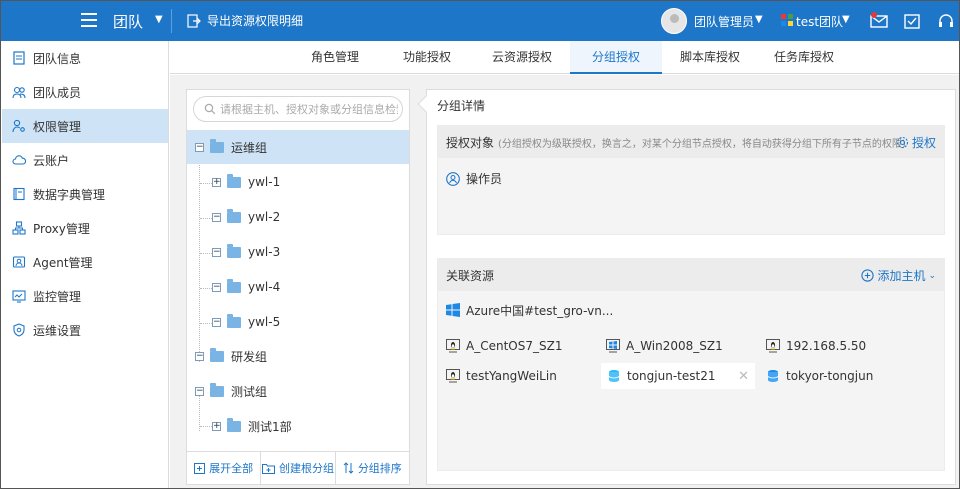 The height and width of the screenshot is (489, 960). I want to click on sidebar-item-label: 权限管理, so click(57, 126).